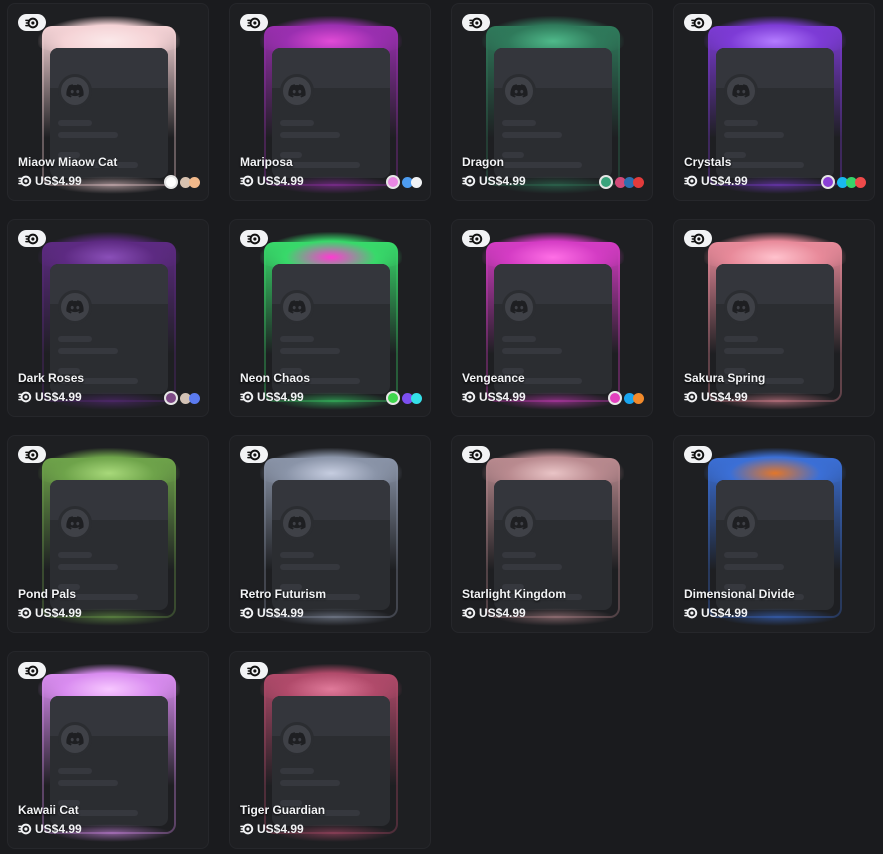 Image resolution: width=883 pixels, height=854 pixels. What do you see at coordinates (47, 594) in the screenshot?
I see `decoration-name: Pond Pals` at bounding box center [47, 594].